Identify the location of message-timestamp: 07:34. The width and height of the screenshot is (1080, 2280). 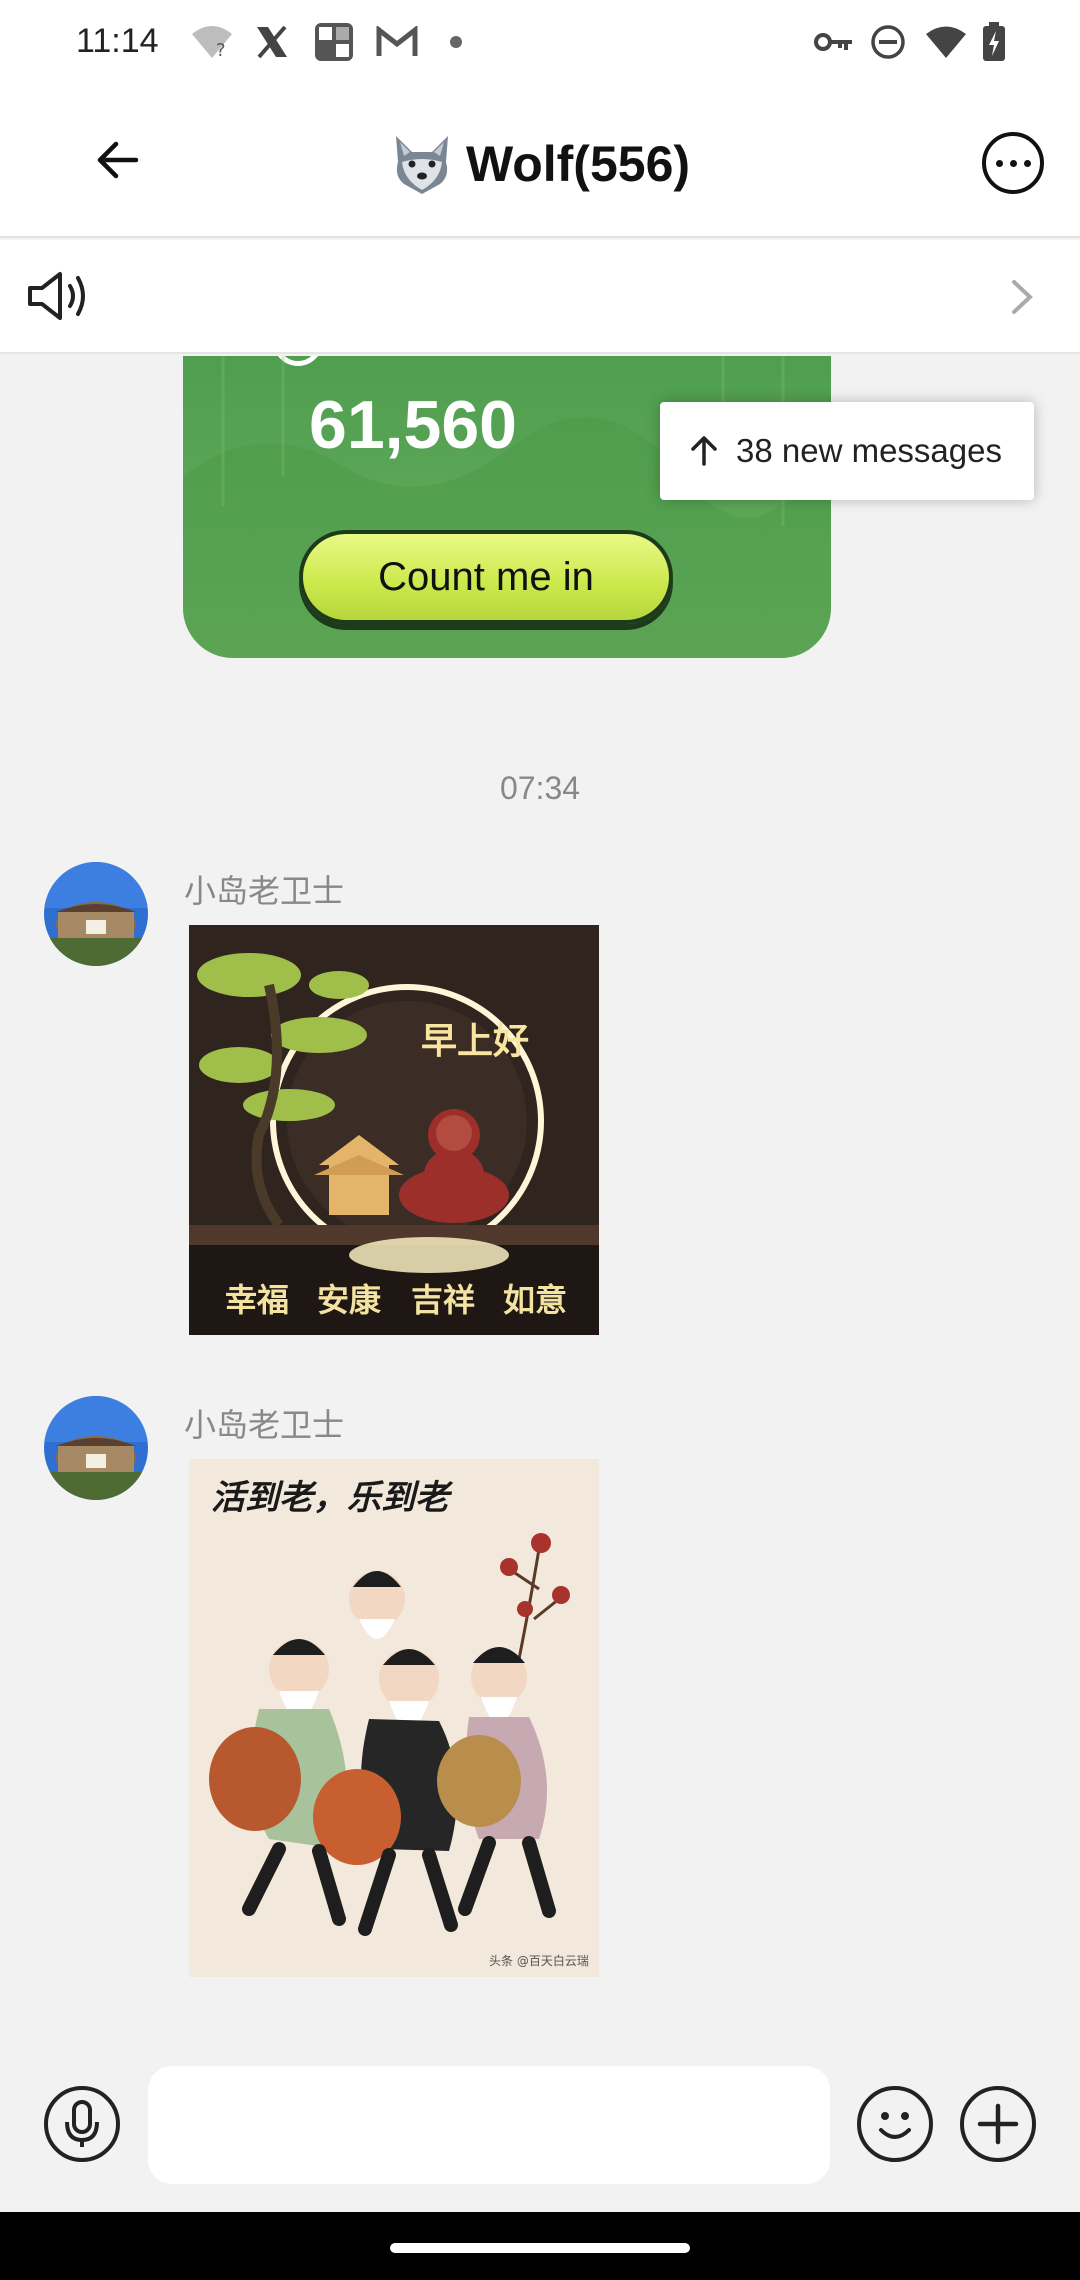
(540, 788).